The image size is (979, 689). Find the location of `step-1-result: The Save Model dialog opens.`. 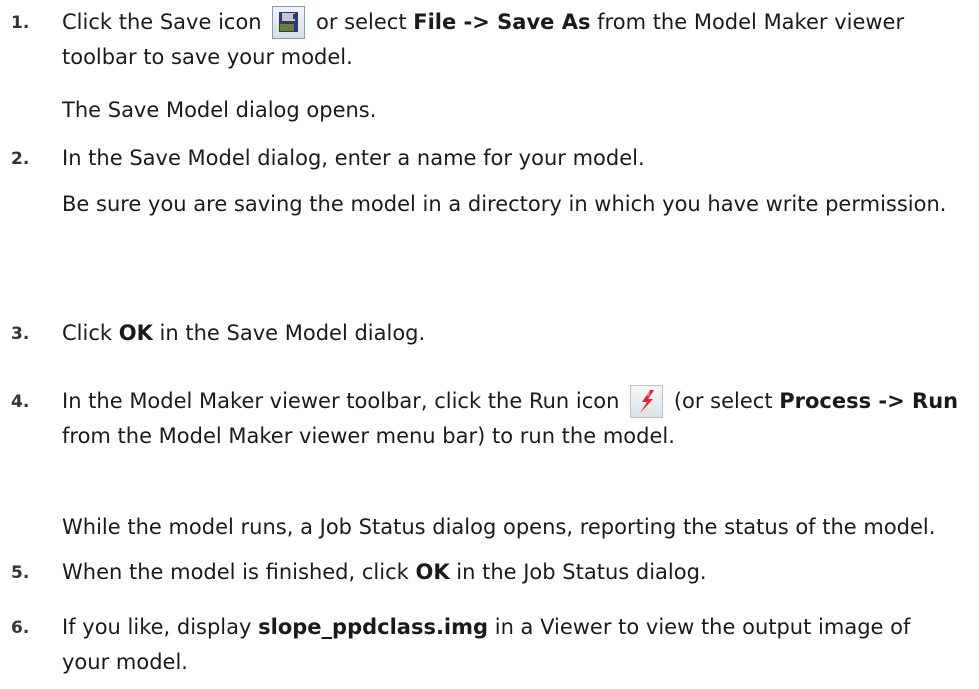

step-1-result: The Save Model dialog opens. is located at coordinates (219, 110).